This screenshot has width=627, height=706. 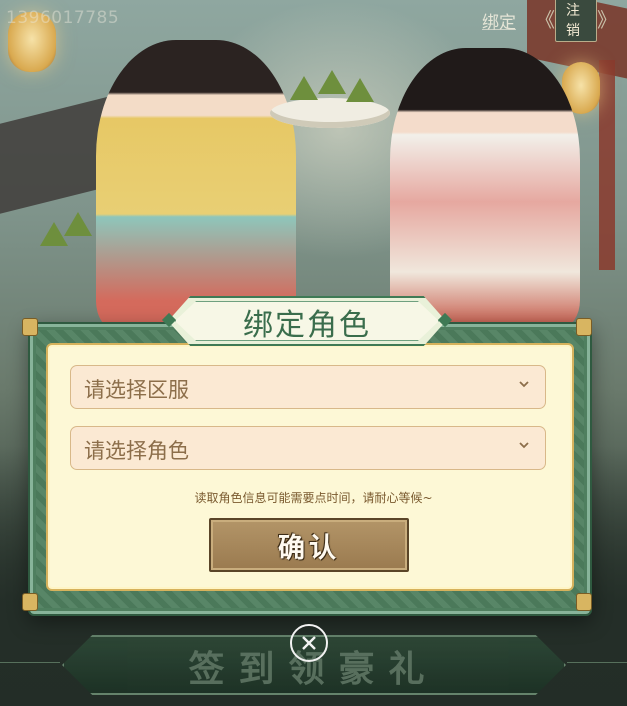 What do you see at coordinates (485, 188) in the screenshot?
I see `character-right` at bounding box center [485, 188].